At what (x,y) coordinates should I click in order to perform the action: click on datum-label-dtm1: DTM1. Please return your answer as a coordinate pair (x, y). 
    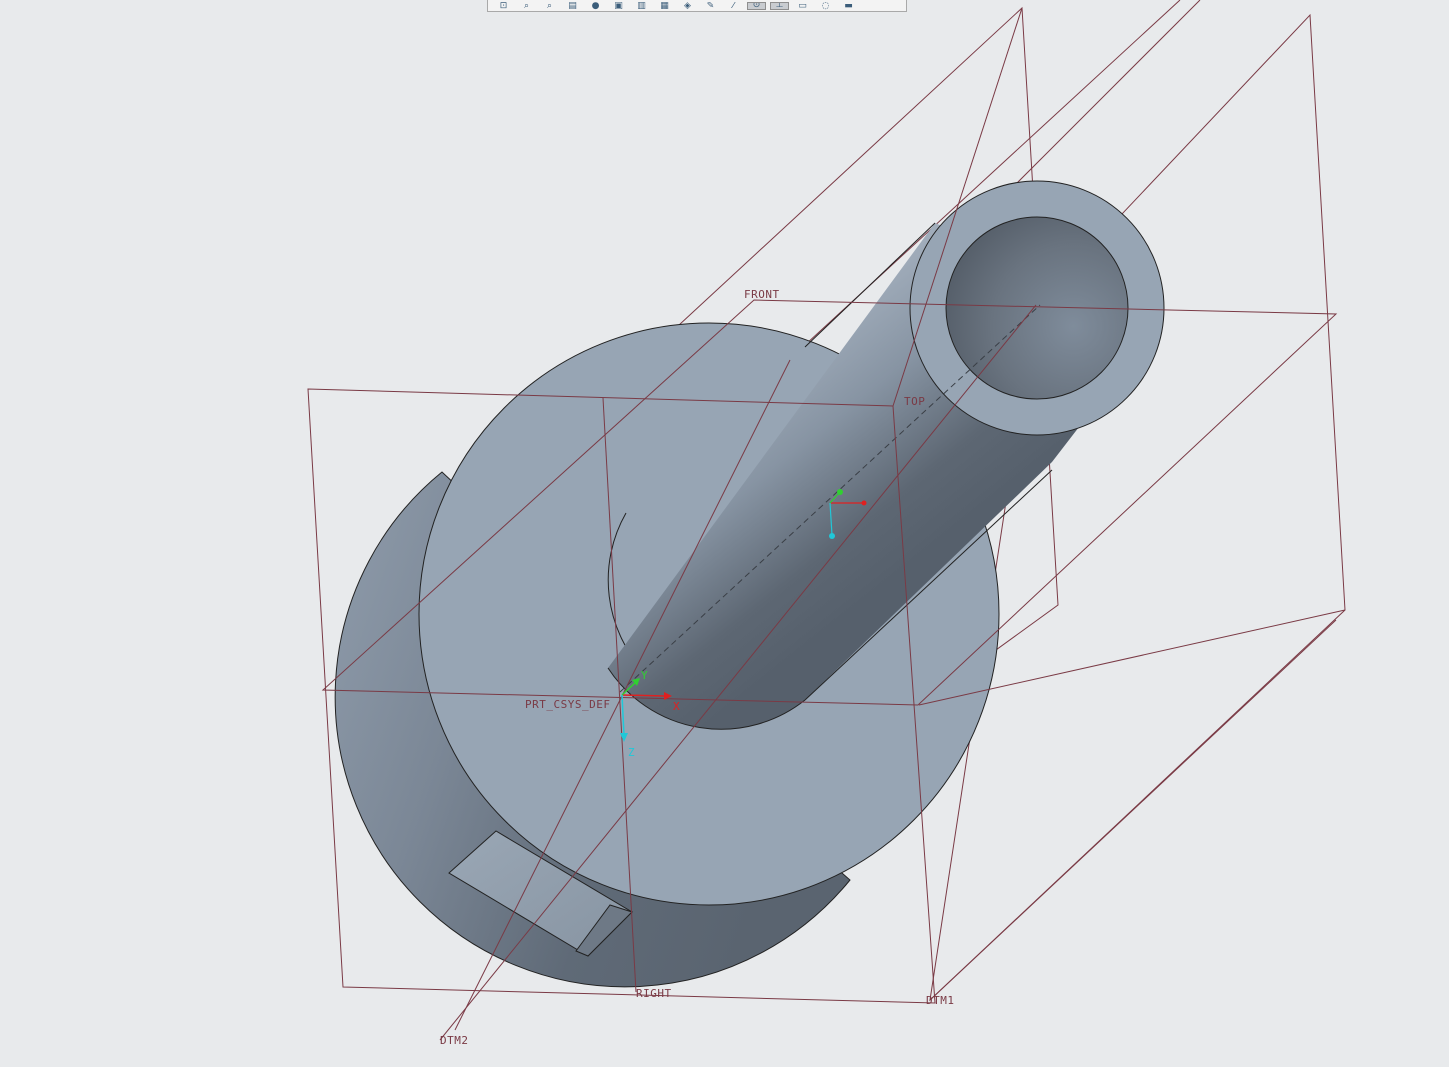
    Looking at the image, I should click on (940, 1000).